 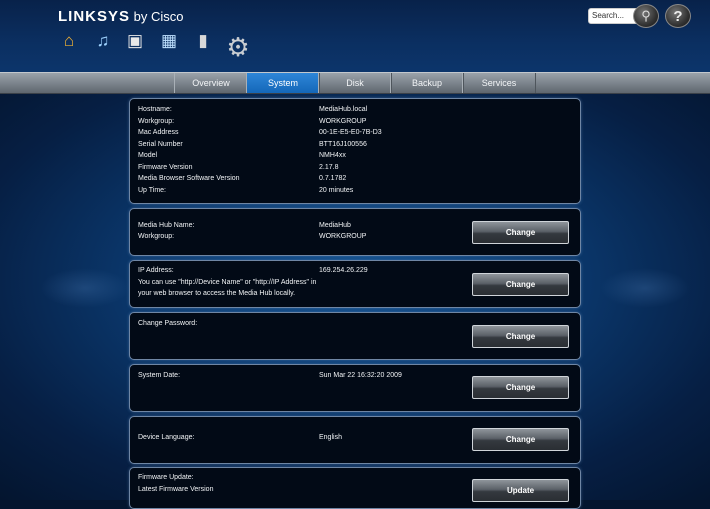 I want to click on ip-address-value: 169.254.26.229, so click(x=343, y=270).